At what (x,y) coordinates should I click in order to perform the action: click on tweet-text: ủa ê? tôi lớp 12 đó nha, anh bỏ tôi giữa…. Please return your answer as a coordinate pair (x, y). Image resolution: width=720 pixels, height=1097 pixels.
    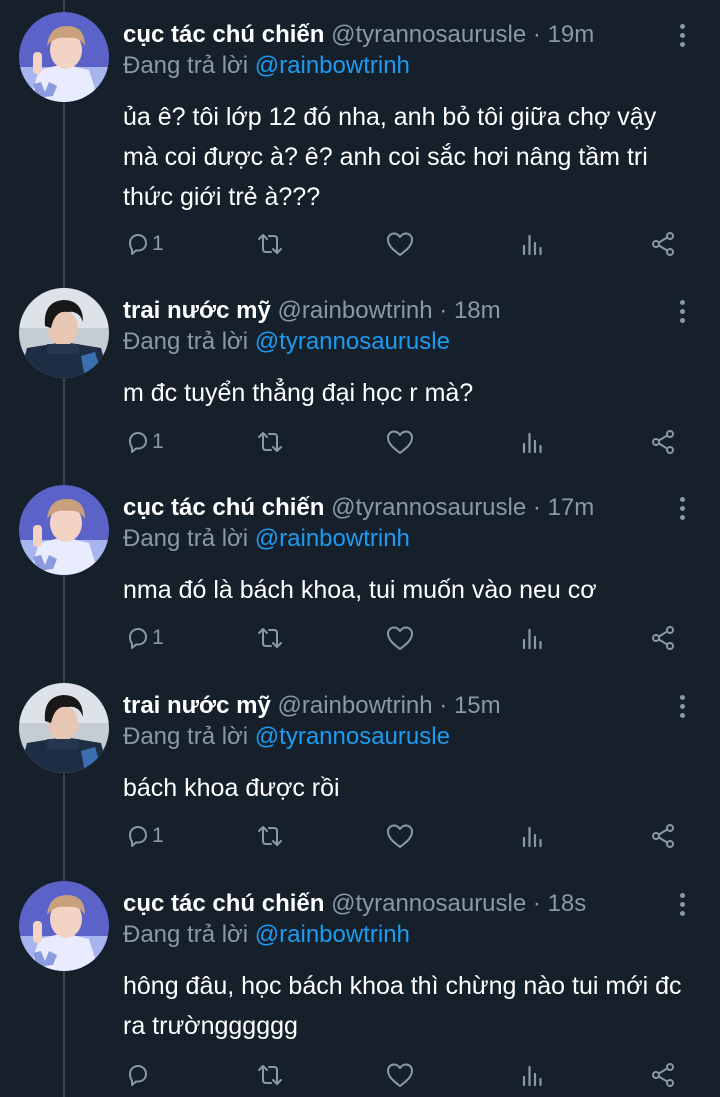
    Looking at the image, I should click on (390, 157).